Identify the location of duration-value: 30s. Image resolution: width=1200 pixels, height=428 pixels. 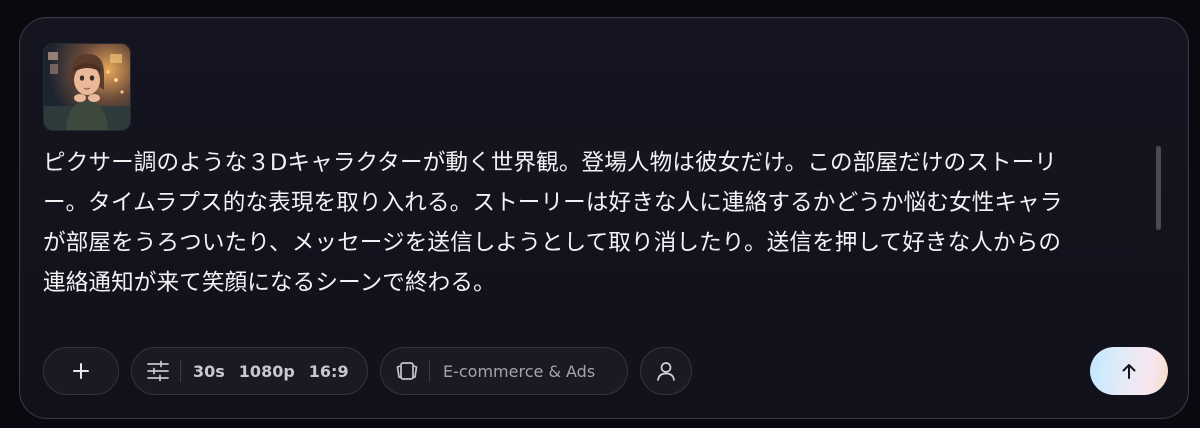
(209, 371).